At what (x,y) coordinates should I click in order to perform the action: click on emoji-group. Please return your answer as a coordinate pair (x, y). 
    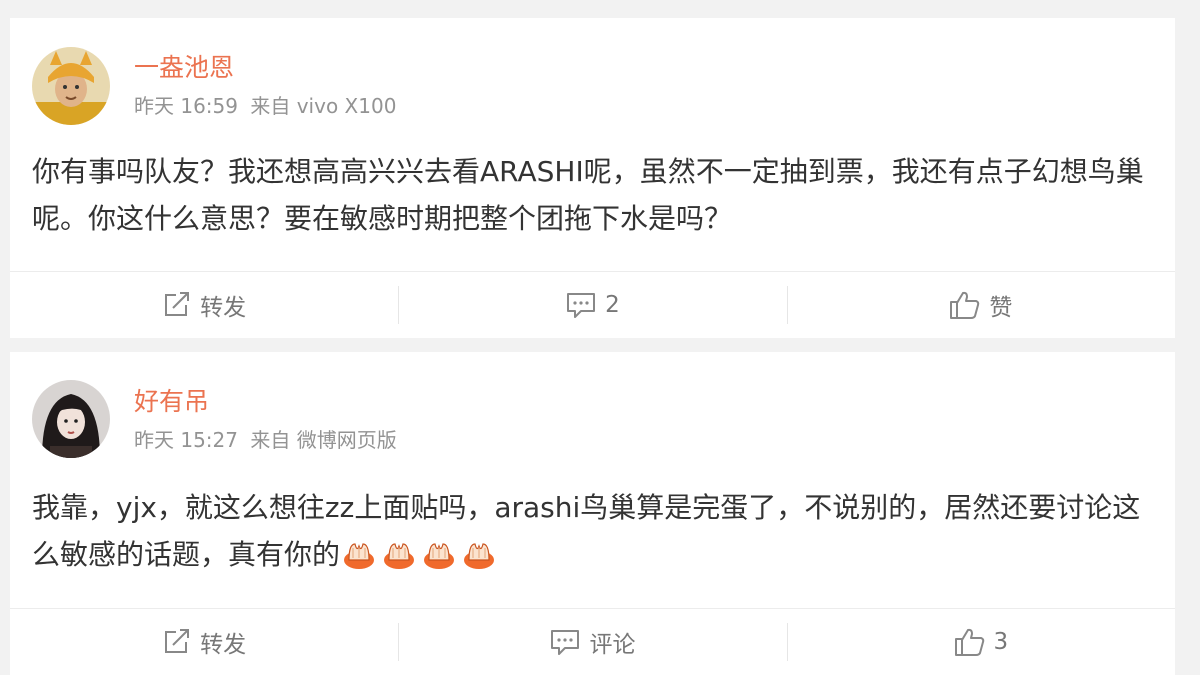
    Looking at the image, I should click on (420, 554).